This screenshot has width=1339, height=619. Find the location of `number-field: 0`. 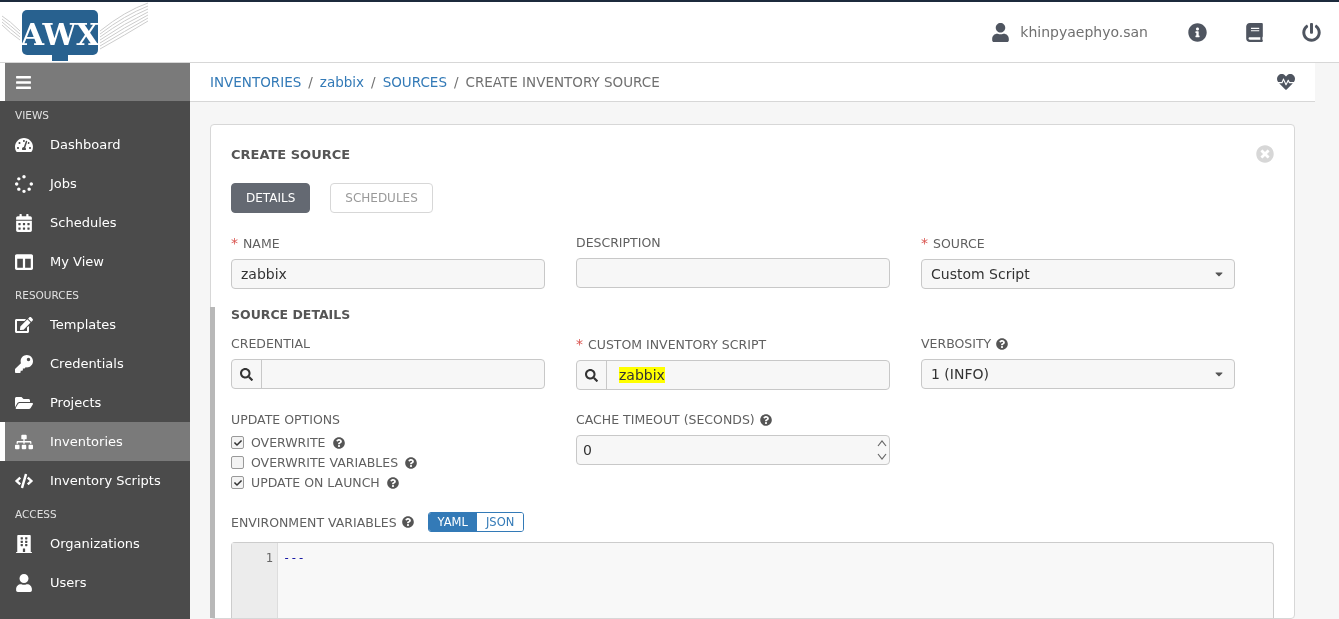

number-field: 0 is located at coordinates (733, 450).